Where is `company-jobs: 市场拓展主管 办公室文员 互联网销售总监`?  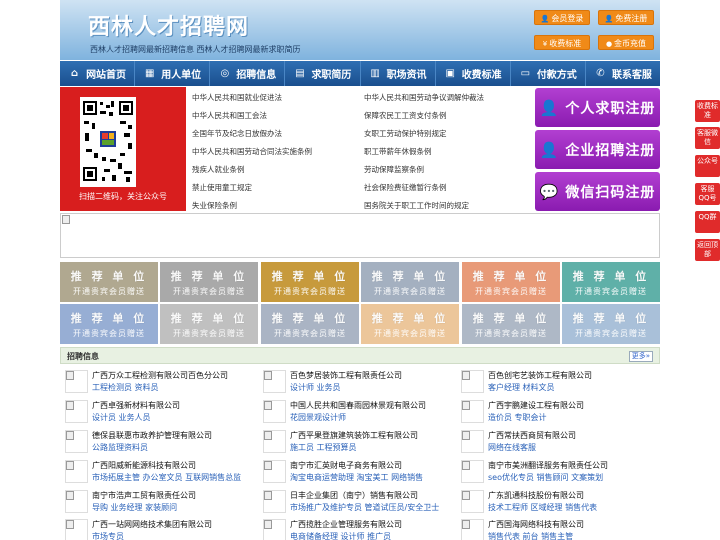 company-jobs: 市场拓展主管 办公室文员 互联网销售总监 is located at coordinates (166, 477).